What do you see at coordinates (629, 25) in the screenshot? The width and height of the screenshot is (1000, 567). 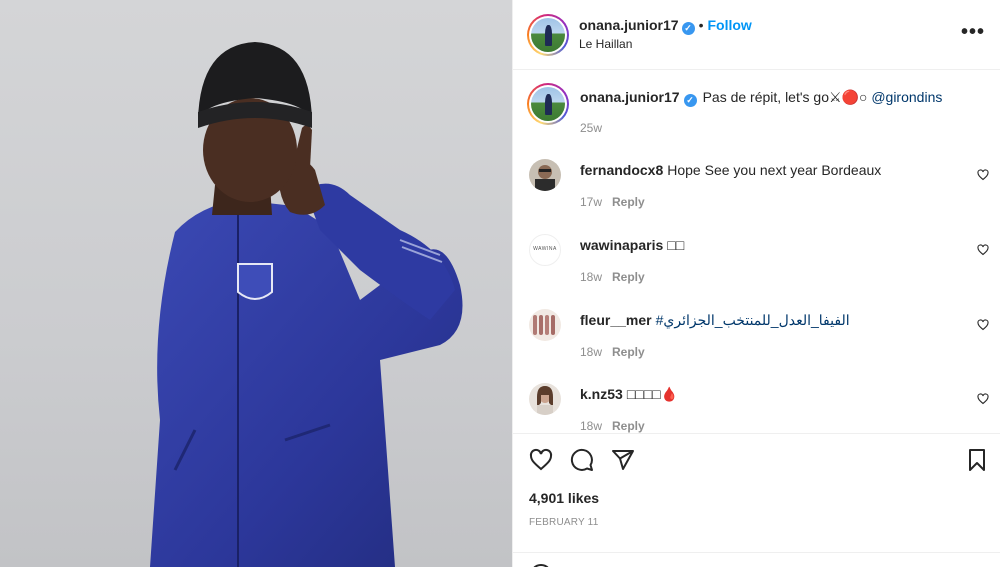 I see `author-username: onana.junior17` at bounding box center [629, 25].